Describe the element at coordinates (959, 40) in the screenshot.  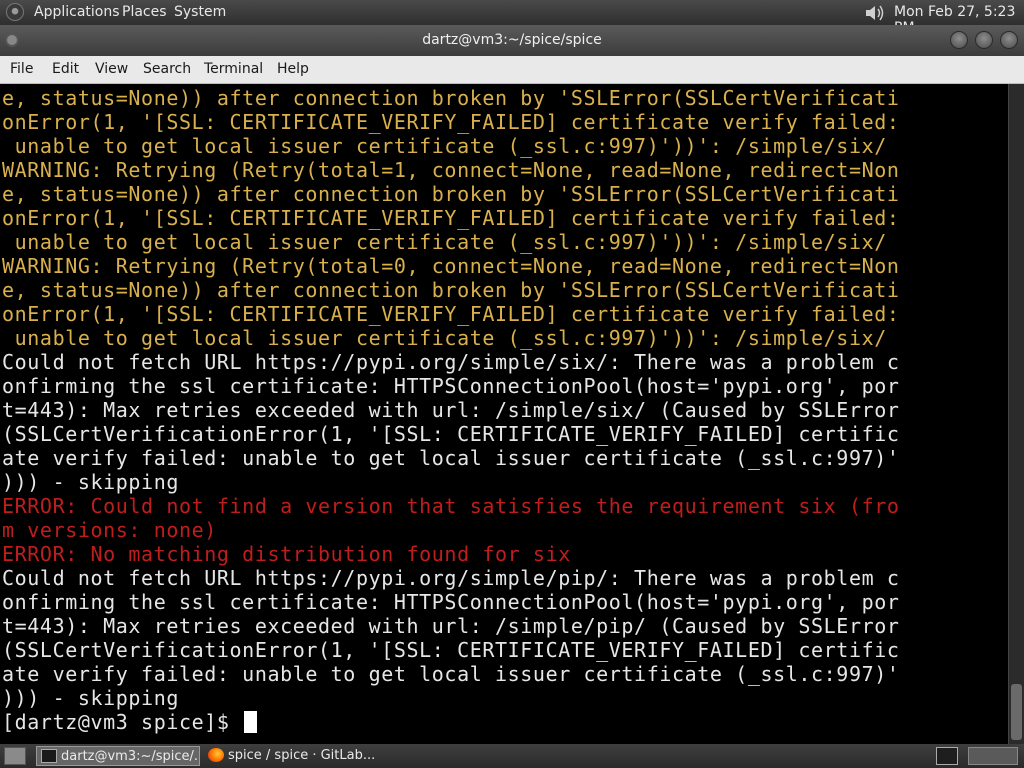
I see `minimize-button` at that location.